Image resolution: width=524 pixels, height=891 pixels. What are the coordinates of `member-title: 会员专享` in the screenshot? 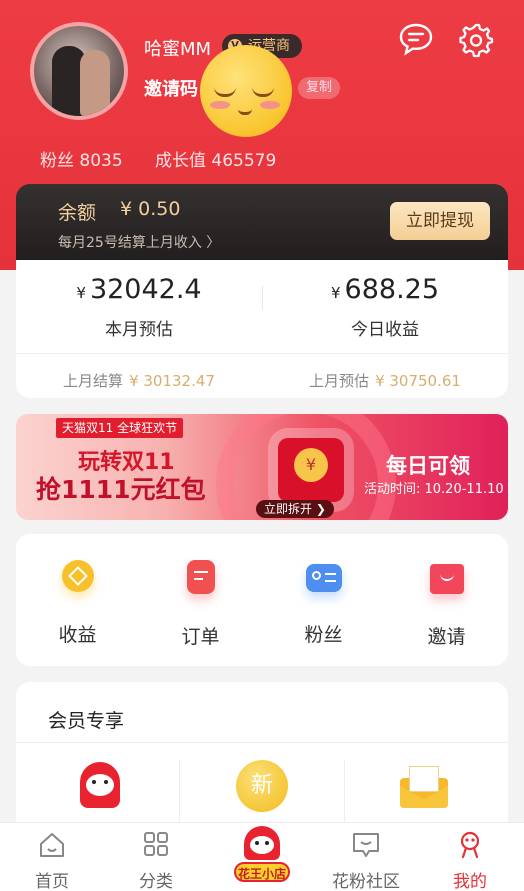 It's located at (86, 721).